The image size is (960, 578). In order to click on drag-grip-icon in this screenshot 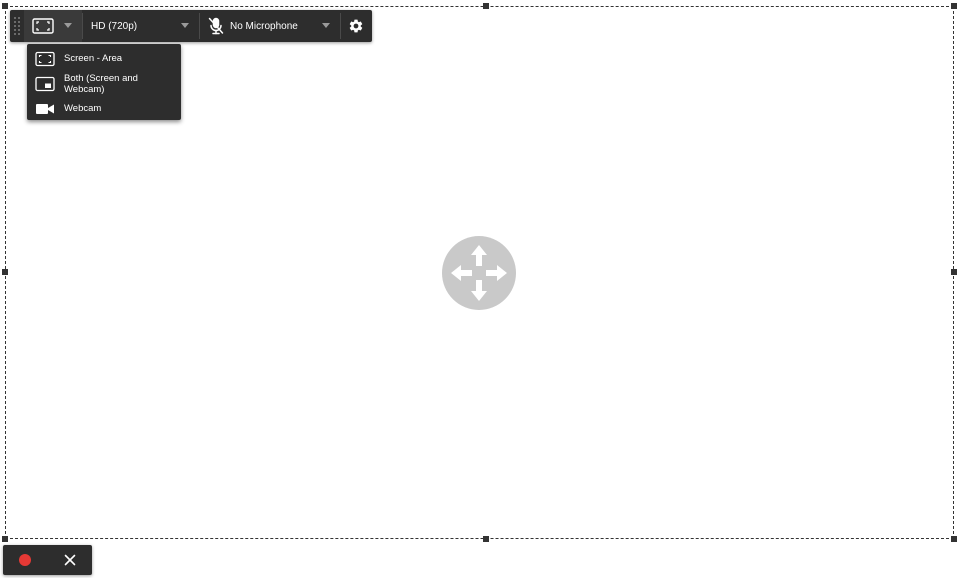, I will do `click(17, 26)`.